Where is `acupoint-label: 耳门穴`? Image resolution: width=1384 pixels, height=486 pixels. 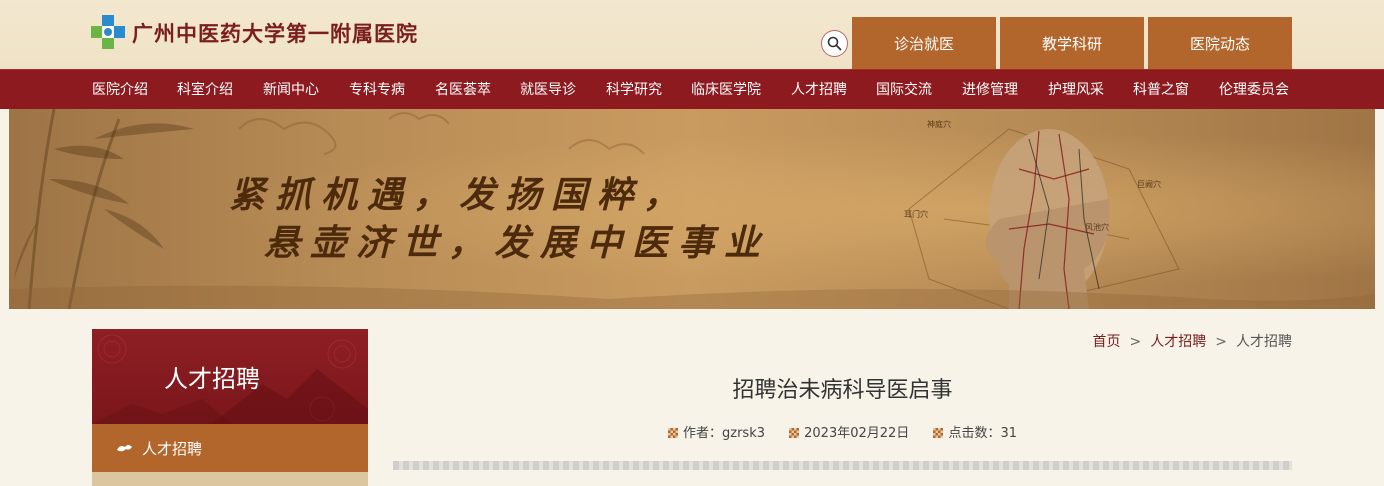
acupoint-label: 耳门穴 is located at coordinates (916, 214).